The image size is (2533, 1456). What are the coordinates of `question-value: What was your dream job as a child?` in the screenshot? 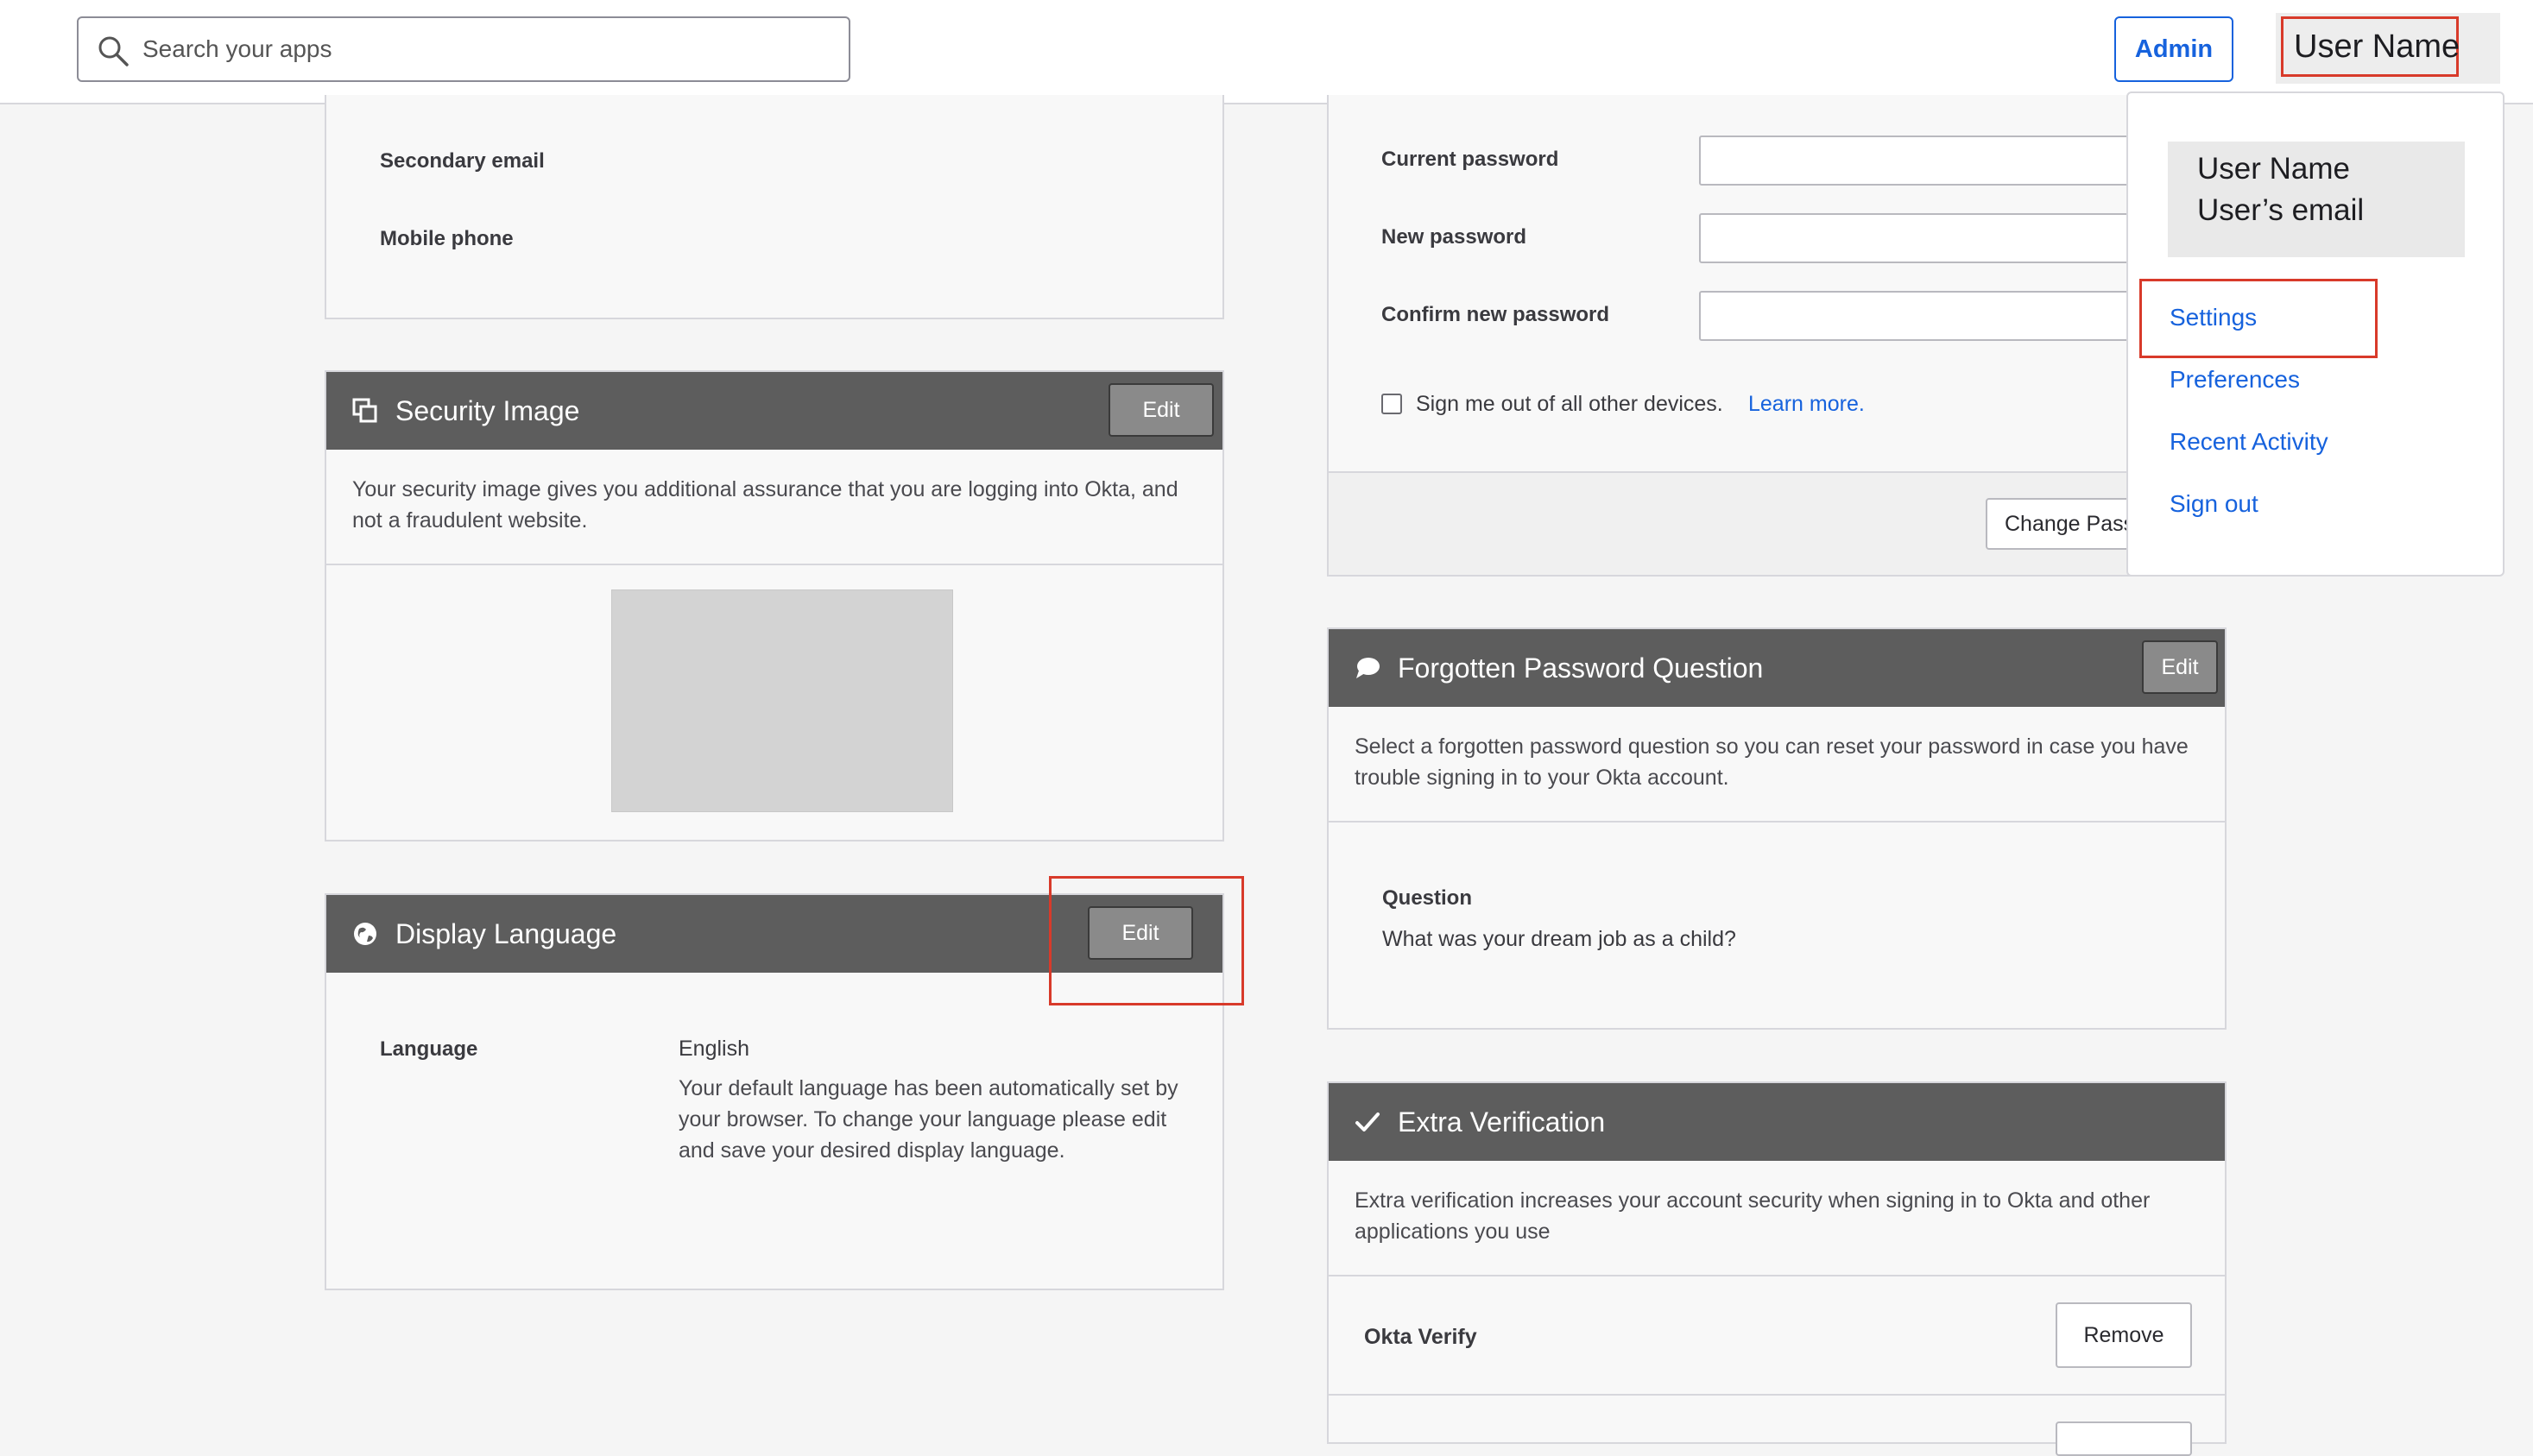 It's located at (1559, 939).